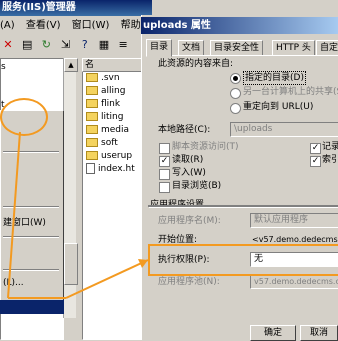  What do you see at coordinates (159, 48) in the screenshot?
I see `tab-directory: 目录` at bounding box center [159, 48].